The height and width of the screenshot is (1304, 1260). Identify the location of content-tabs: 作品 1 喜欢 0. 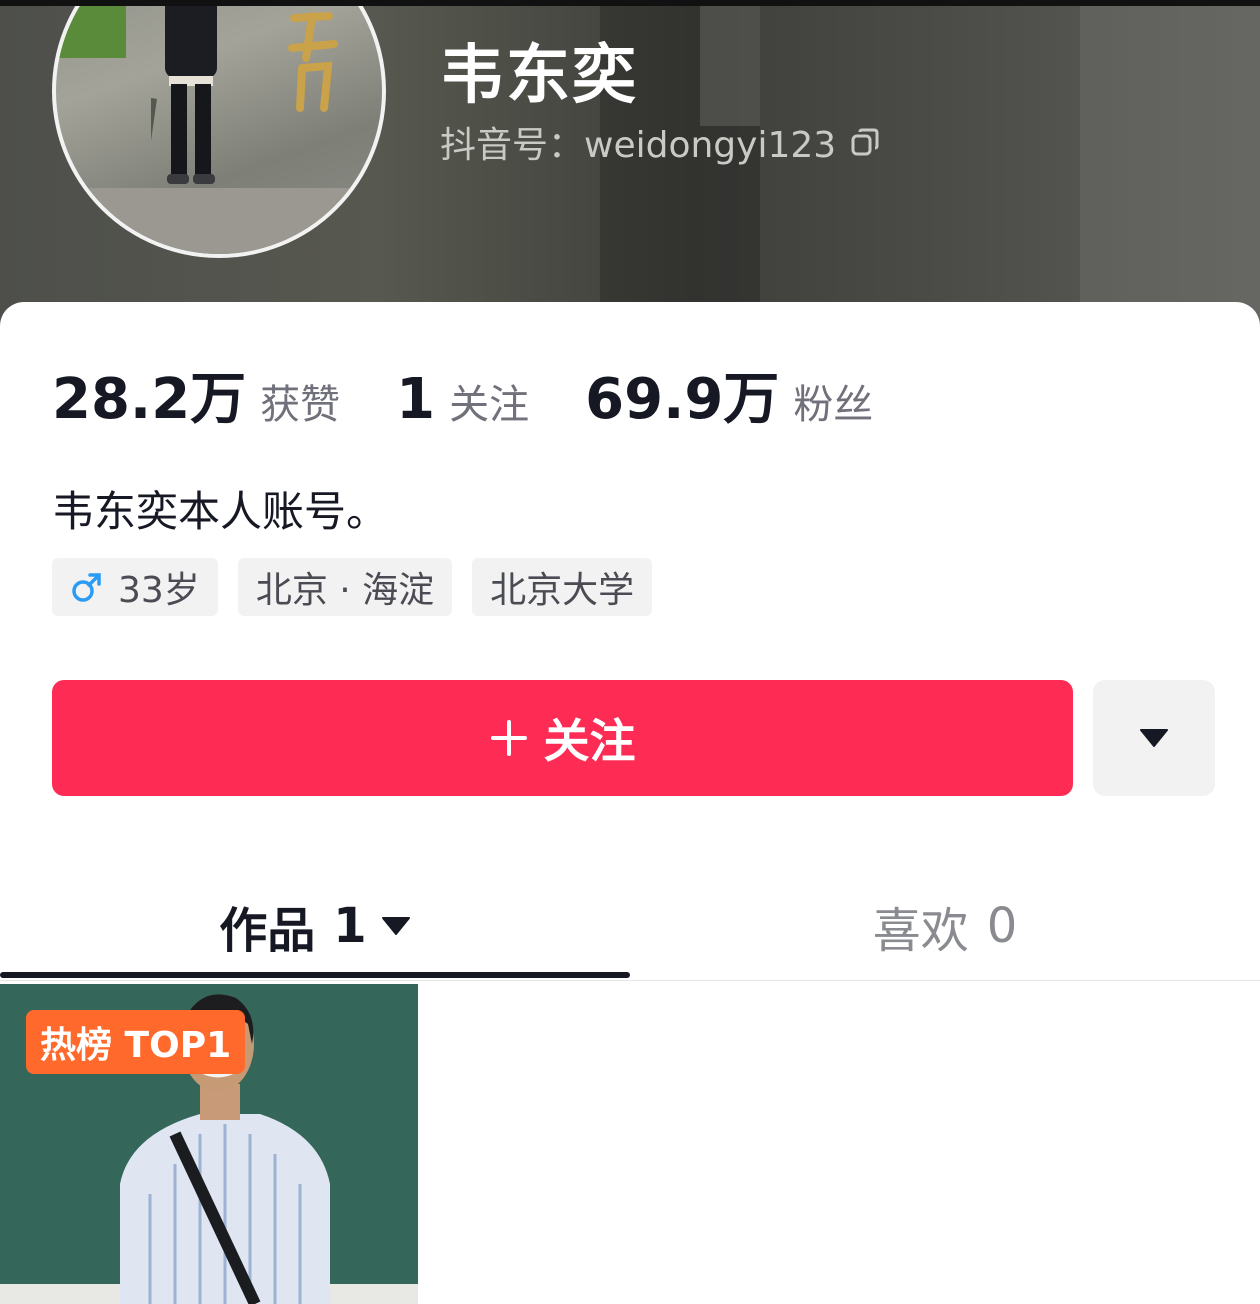
(630, 926).